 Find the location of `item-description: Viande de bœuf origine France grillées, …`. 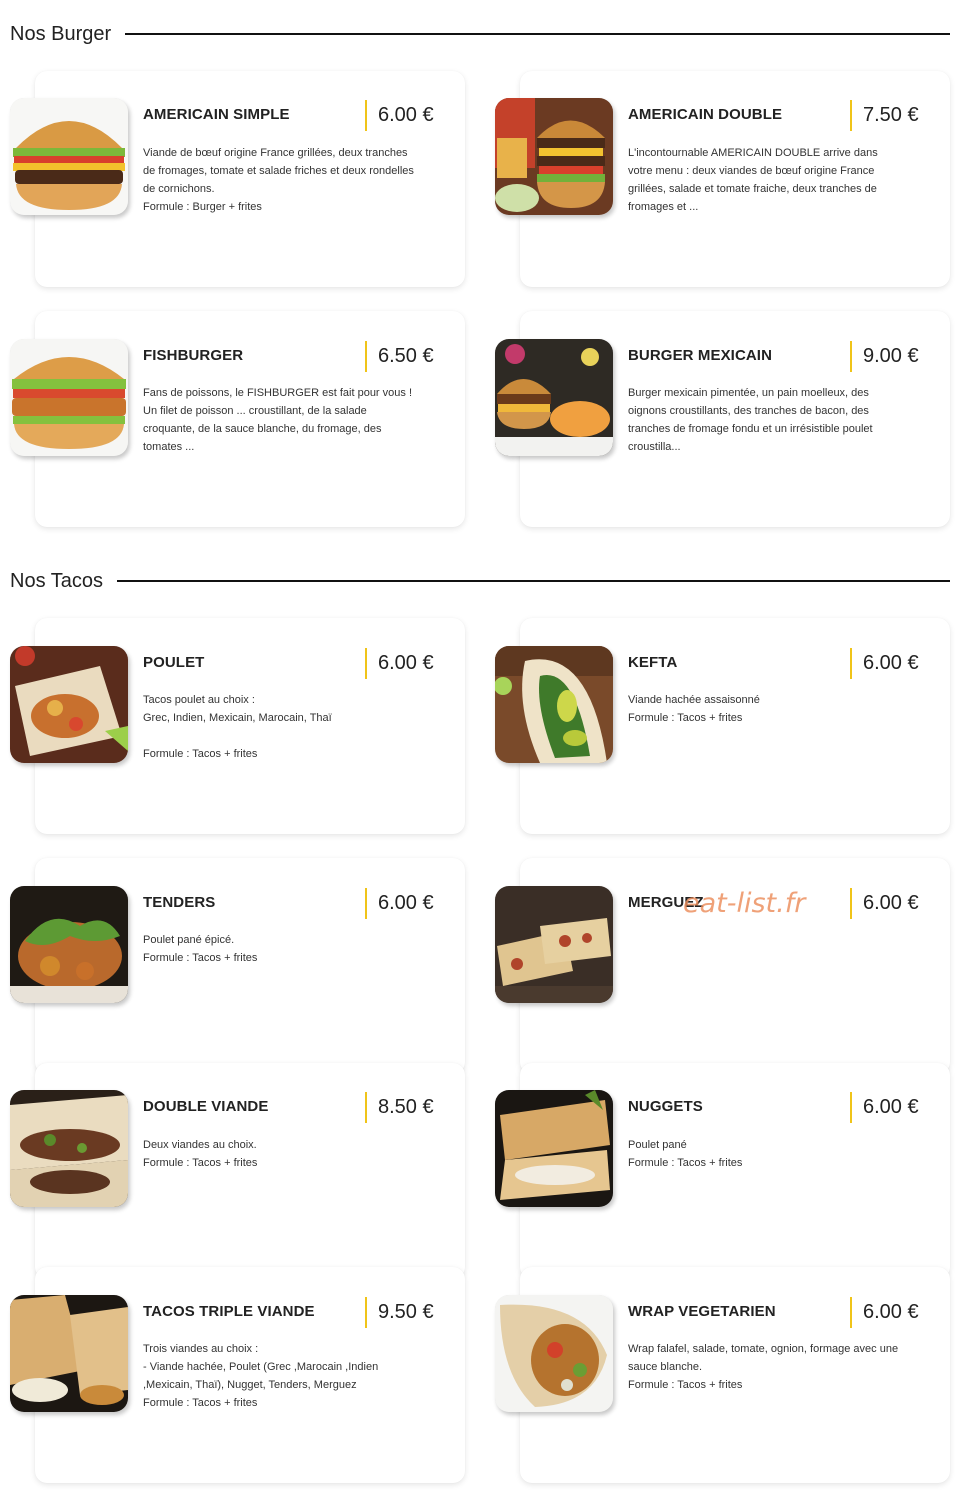

item-description: Viande de bœuf origine France grillées, … is located at coordinates (293, 180).